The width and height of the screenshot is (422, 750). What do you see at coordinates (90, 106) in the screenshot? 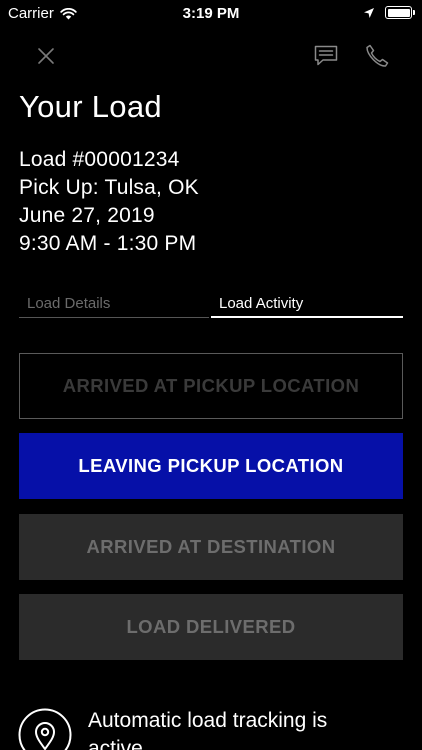
I see `page-title: Your Load` at bounding box center [90, 106].